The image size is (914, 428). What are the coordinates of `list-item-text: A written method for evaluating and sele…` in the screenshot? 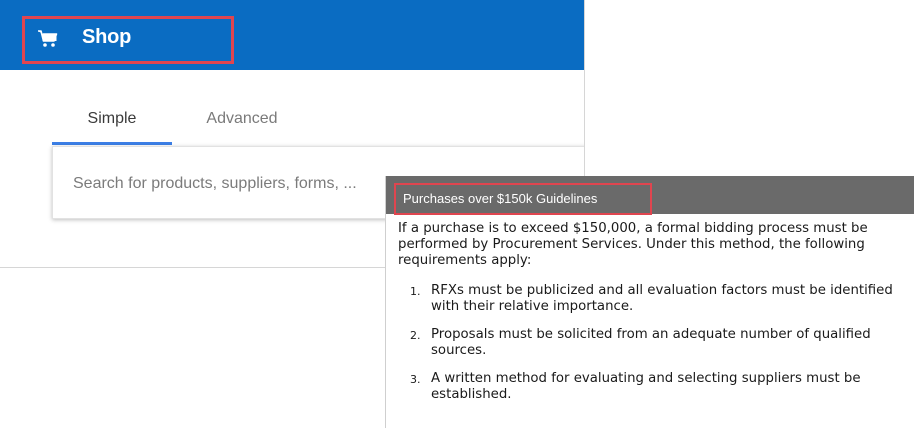 It's located at (646, 386).